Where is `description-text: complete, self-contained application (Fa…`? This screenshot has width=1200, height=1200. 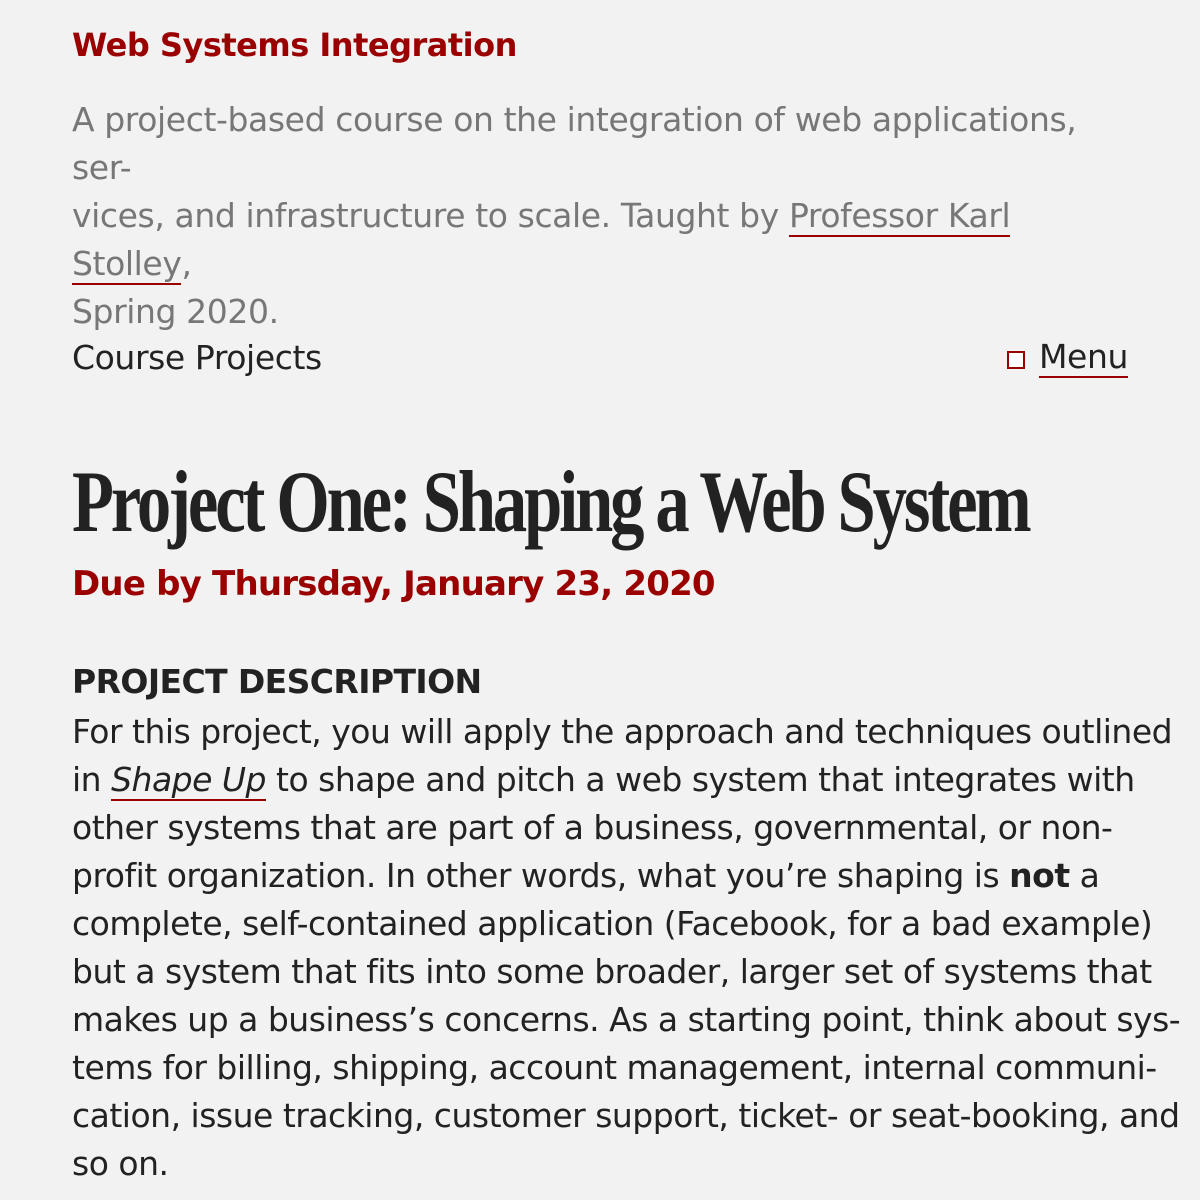 description-text: complete, self-contained application (Fa… is located at coordinates (612, 923).